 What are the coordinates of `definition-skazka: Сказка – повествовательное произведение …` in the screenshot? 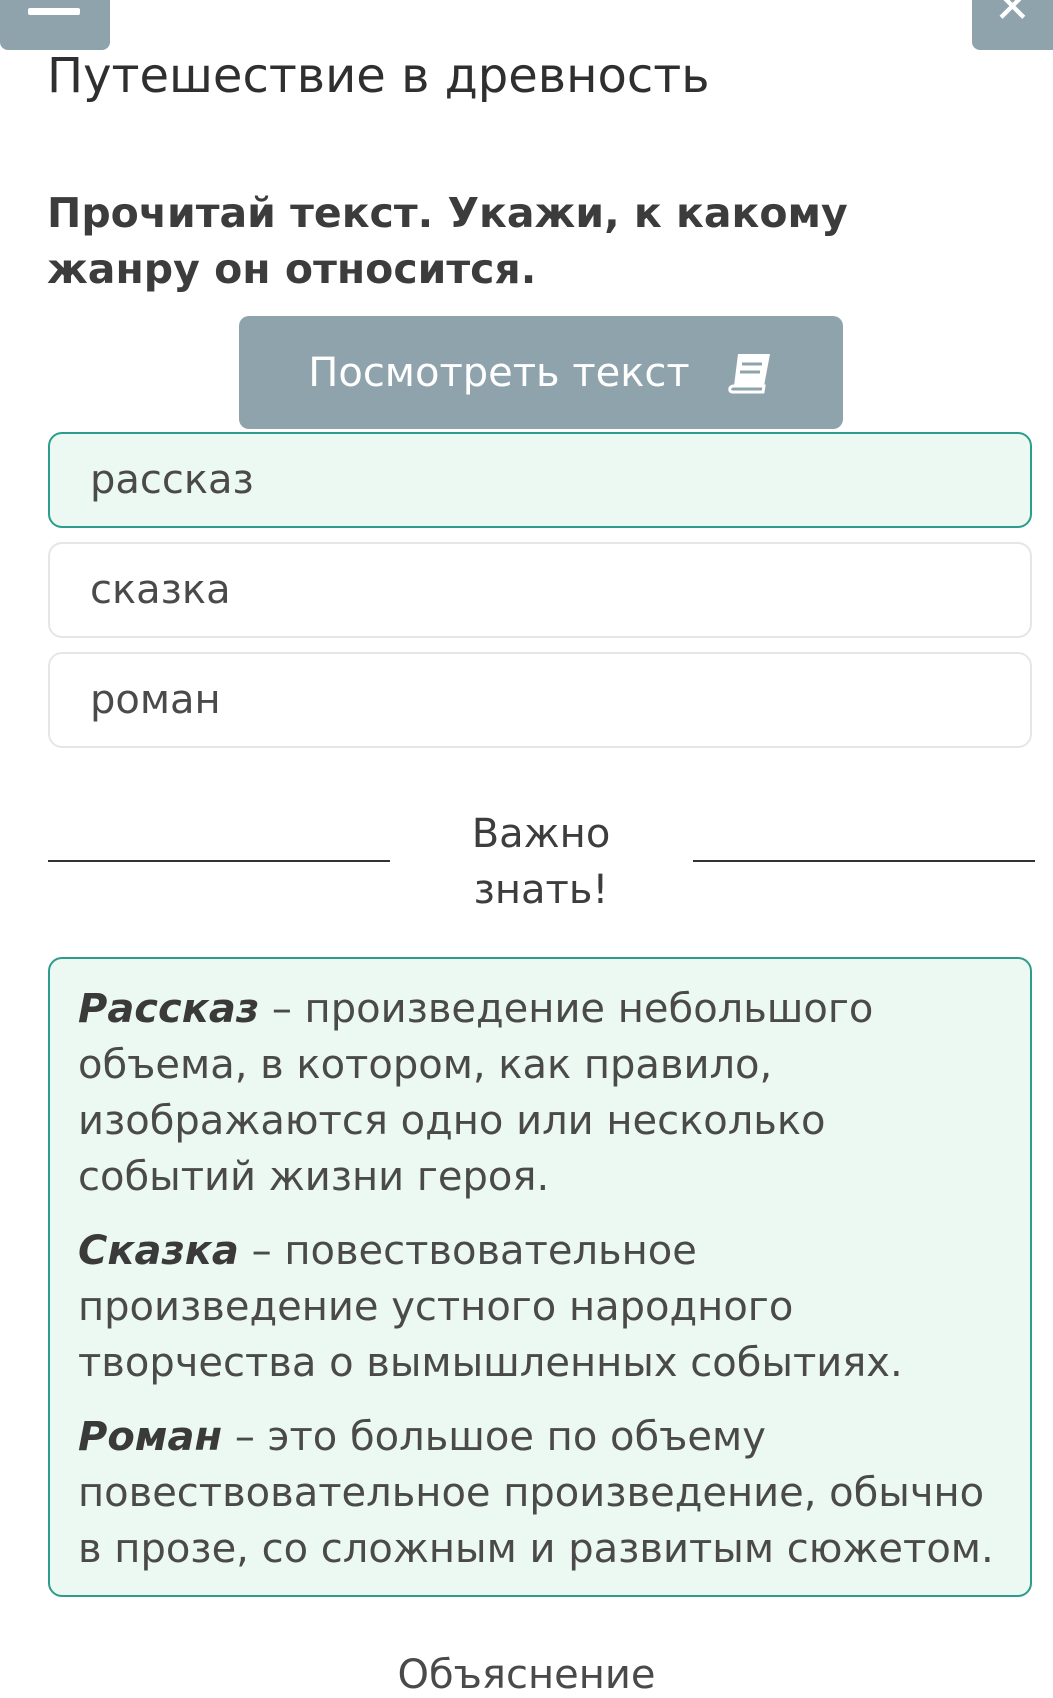 It's located at (540, 1307).